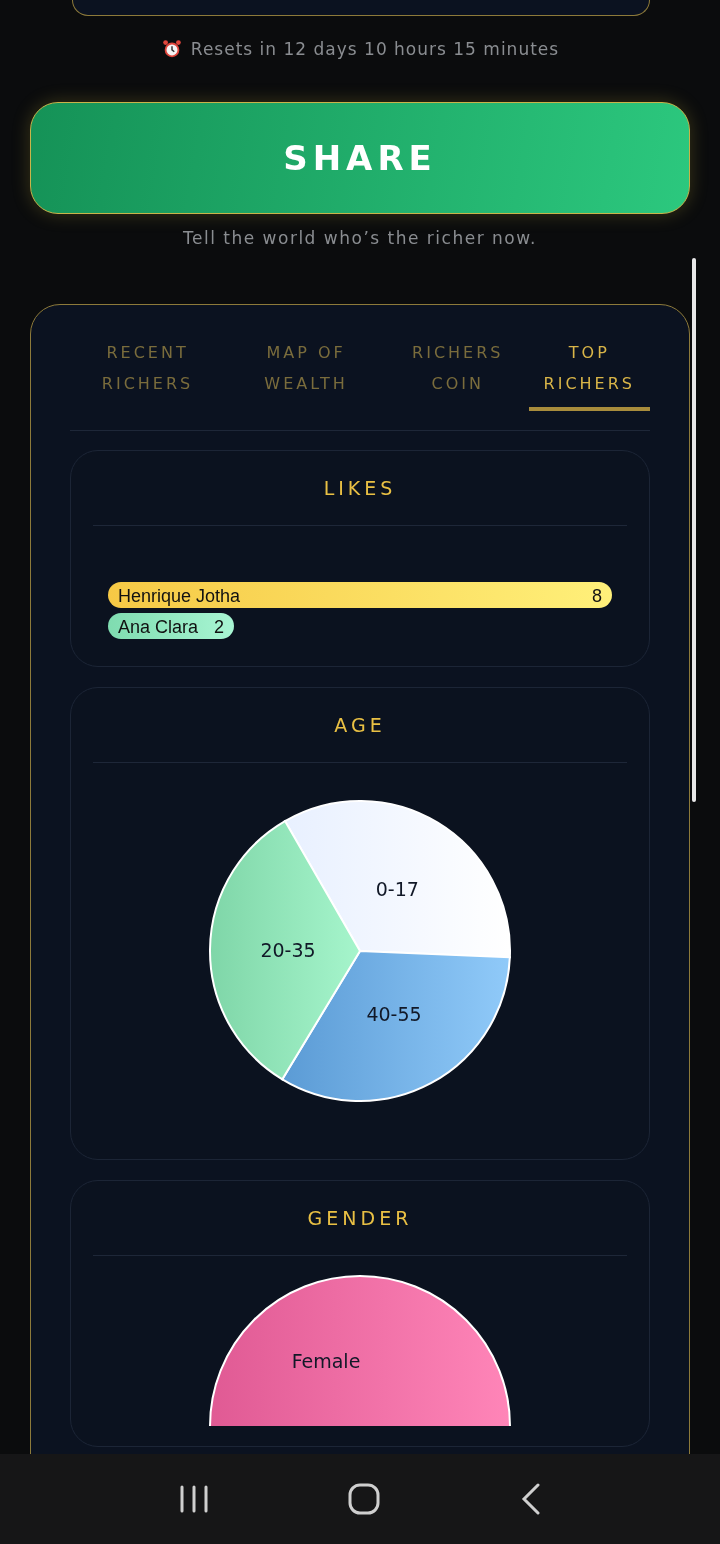 Image resolution: width=720 pixels, height=1544 pixels. I want to click on slice-label: 20-35, so click(288, 950).